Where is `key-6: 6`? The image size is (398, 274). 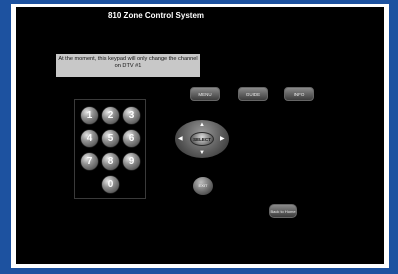
key-6: 6 is located at coordinates (131, 138).